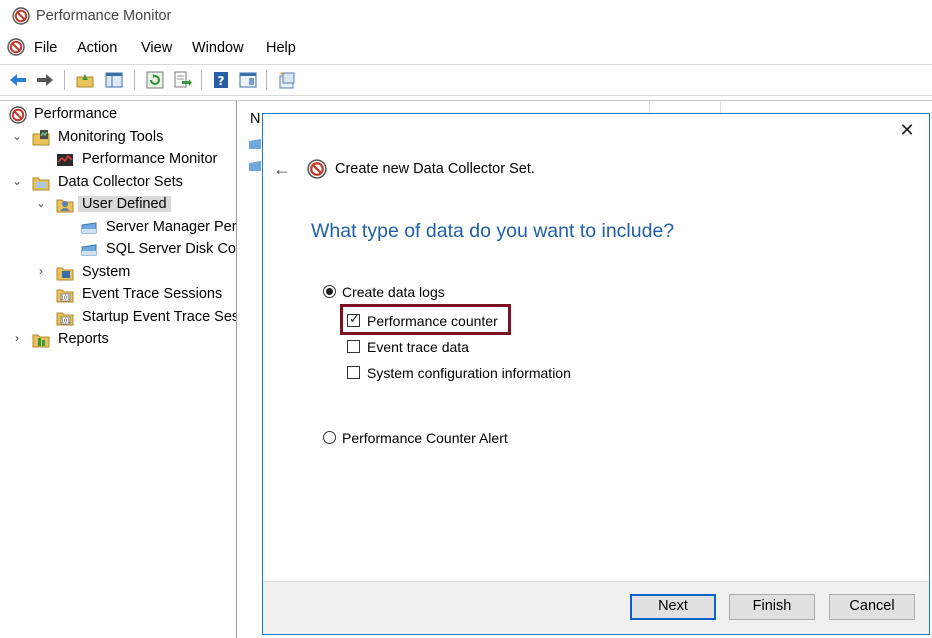 This screenshot has width=932, height=638. What do you see at coordinates (152, 294) in the screenshot?
I see `tree-item-label: Event Trace Sessions` at bounding box center [152, 294].